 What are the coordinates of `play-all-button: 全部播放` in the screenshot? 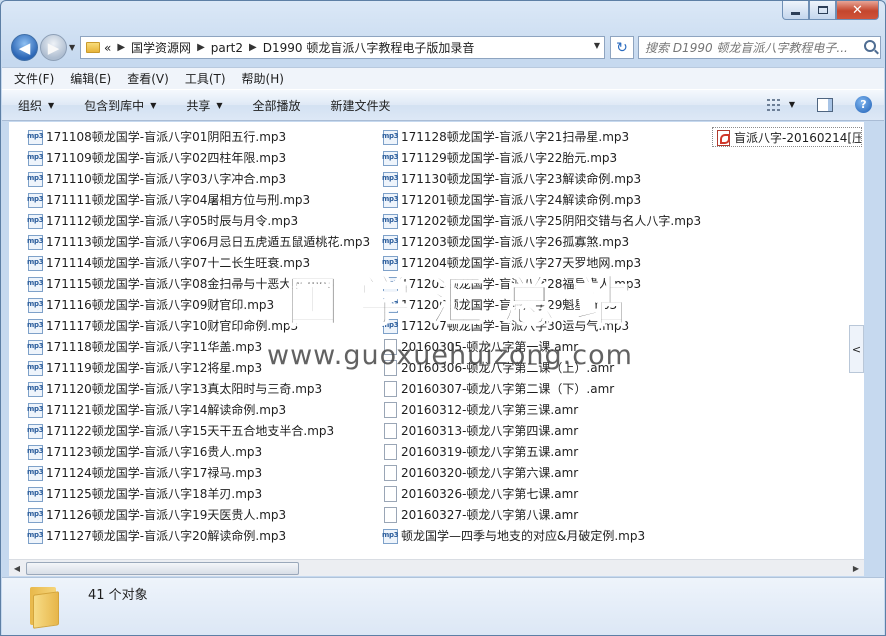 It's located at (277, 105).